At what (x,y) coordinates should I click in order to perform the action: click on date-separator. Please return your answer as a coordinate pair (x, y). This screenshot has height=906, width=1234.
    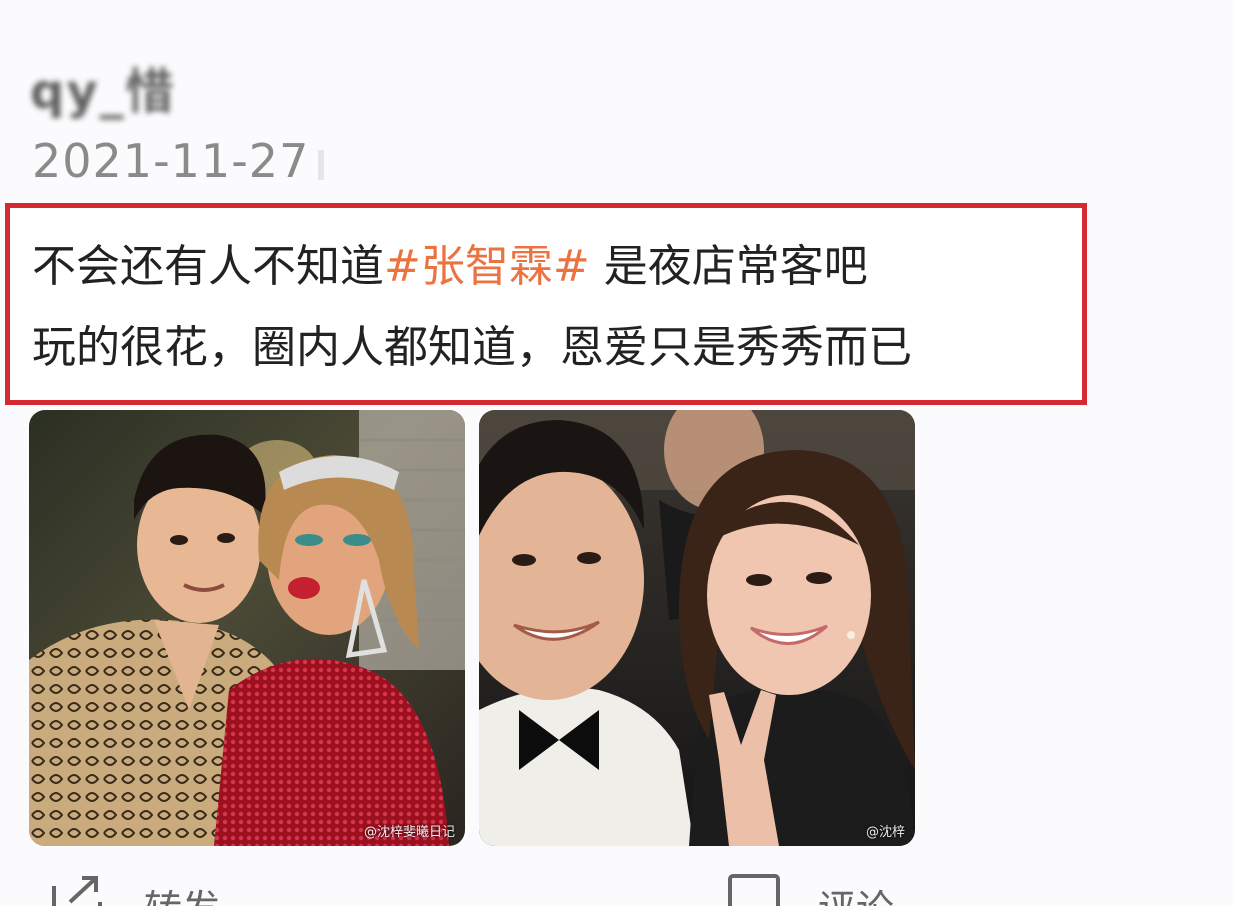
    Looking at the image, I should click on (321, 165).